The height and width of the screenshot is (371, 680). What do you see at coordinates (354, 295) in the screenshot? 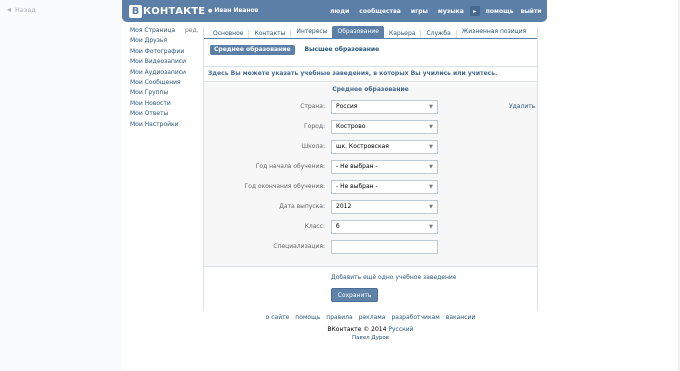
I see `save-button: Сохранить` at bounding box center [354, 295].